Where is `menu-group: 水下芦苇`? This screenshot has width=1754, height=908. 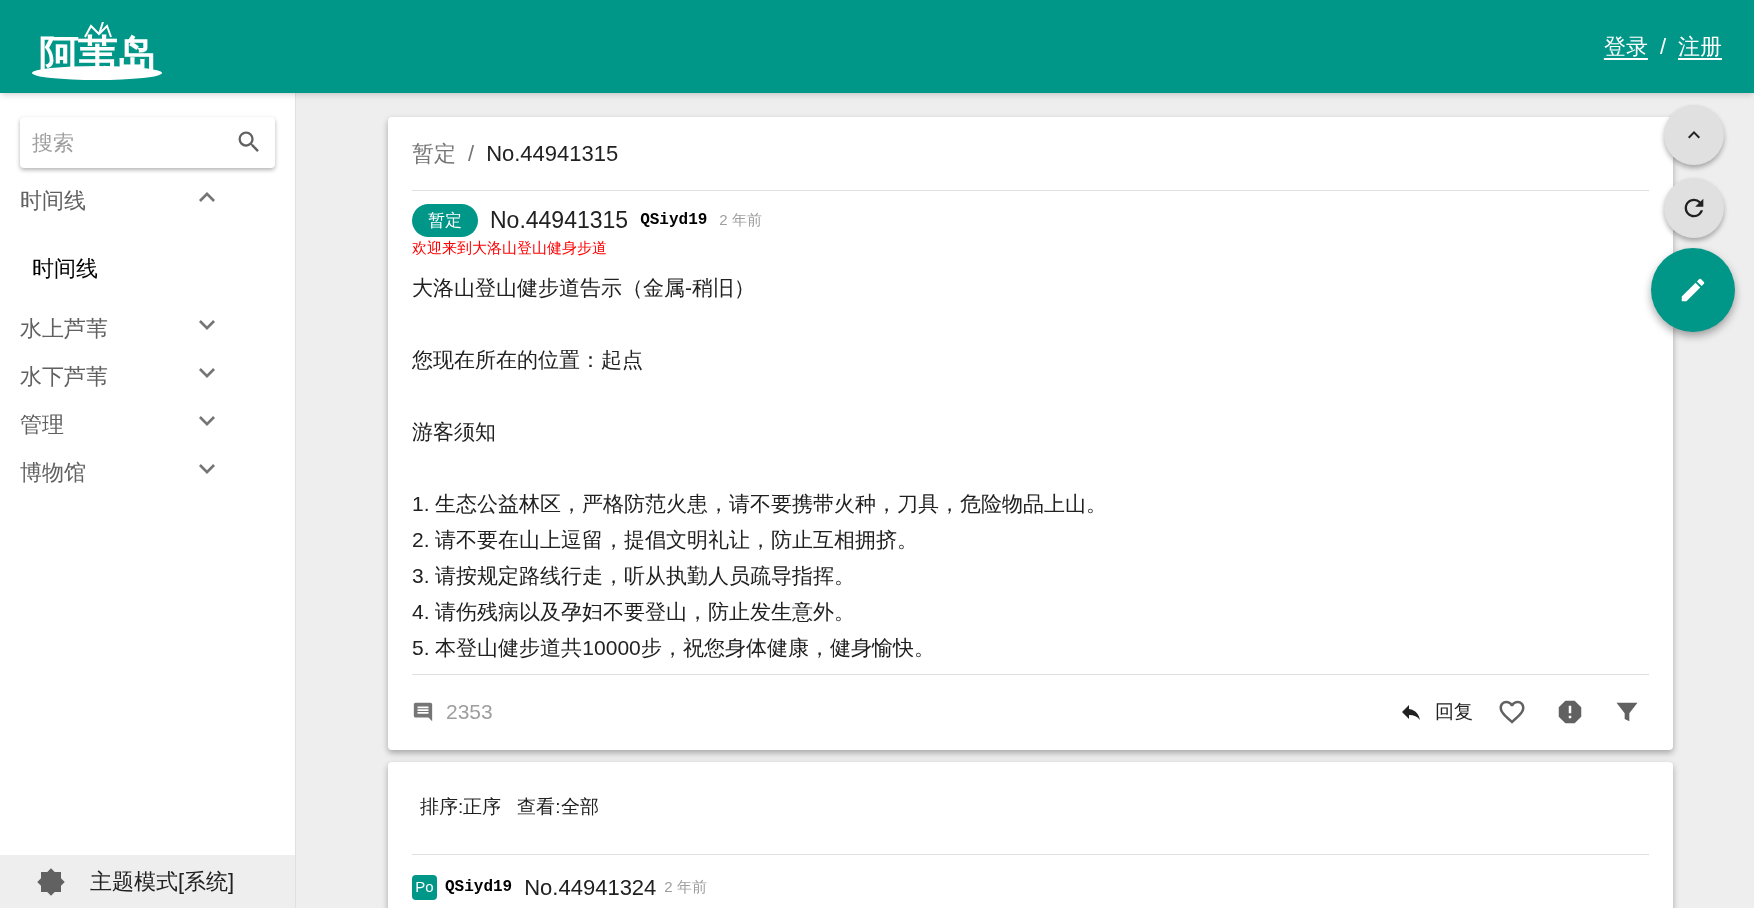 menu-group: 水下芦苇 is located at coordinates (64, 376).